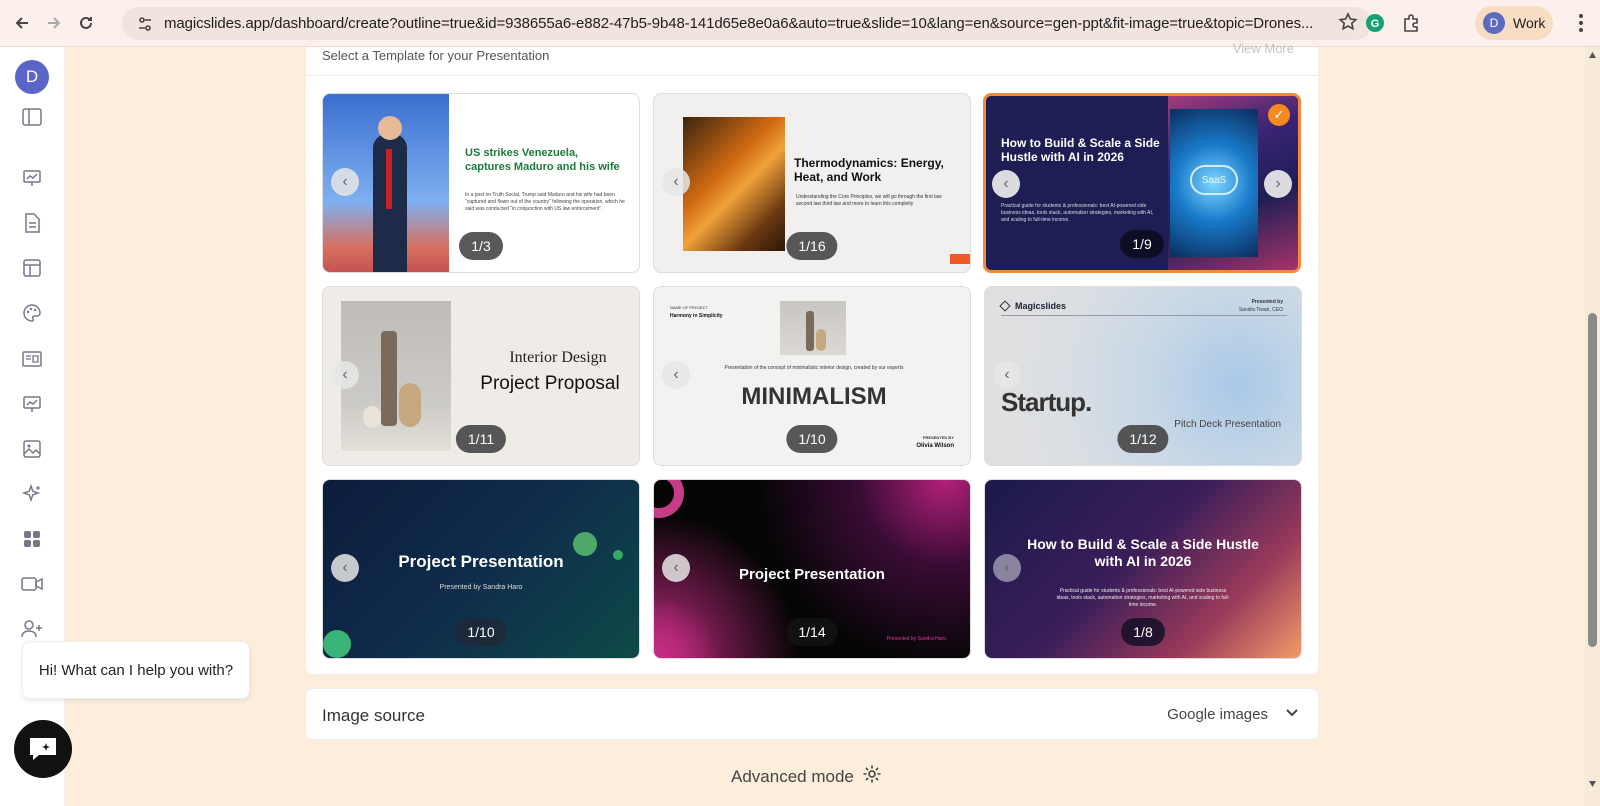  Describe the element at coordinates (812, 714) in the screenshot. I see `image-source-select: Image source Google images` at that location.